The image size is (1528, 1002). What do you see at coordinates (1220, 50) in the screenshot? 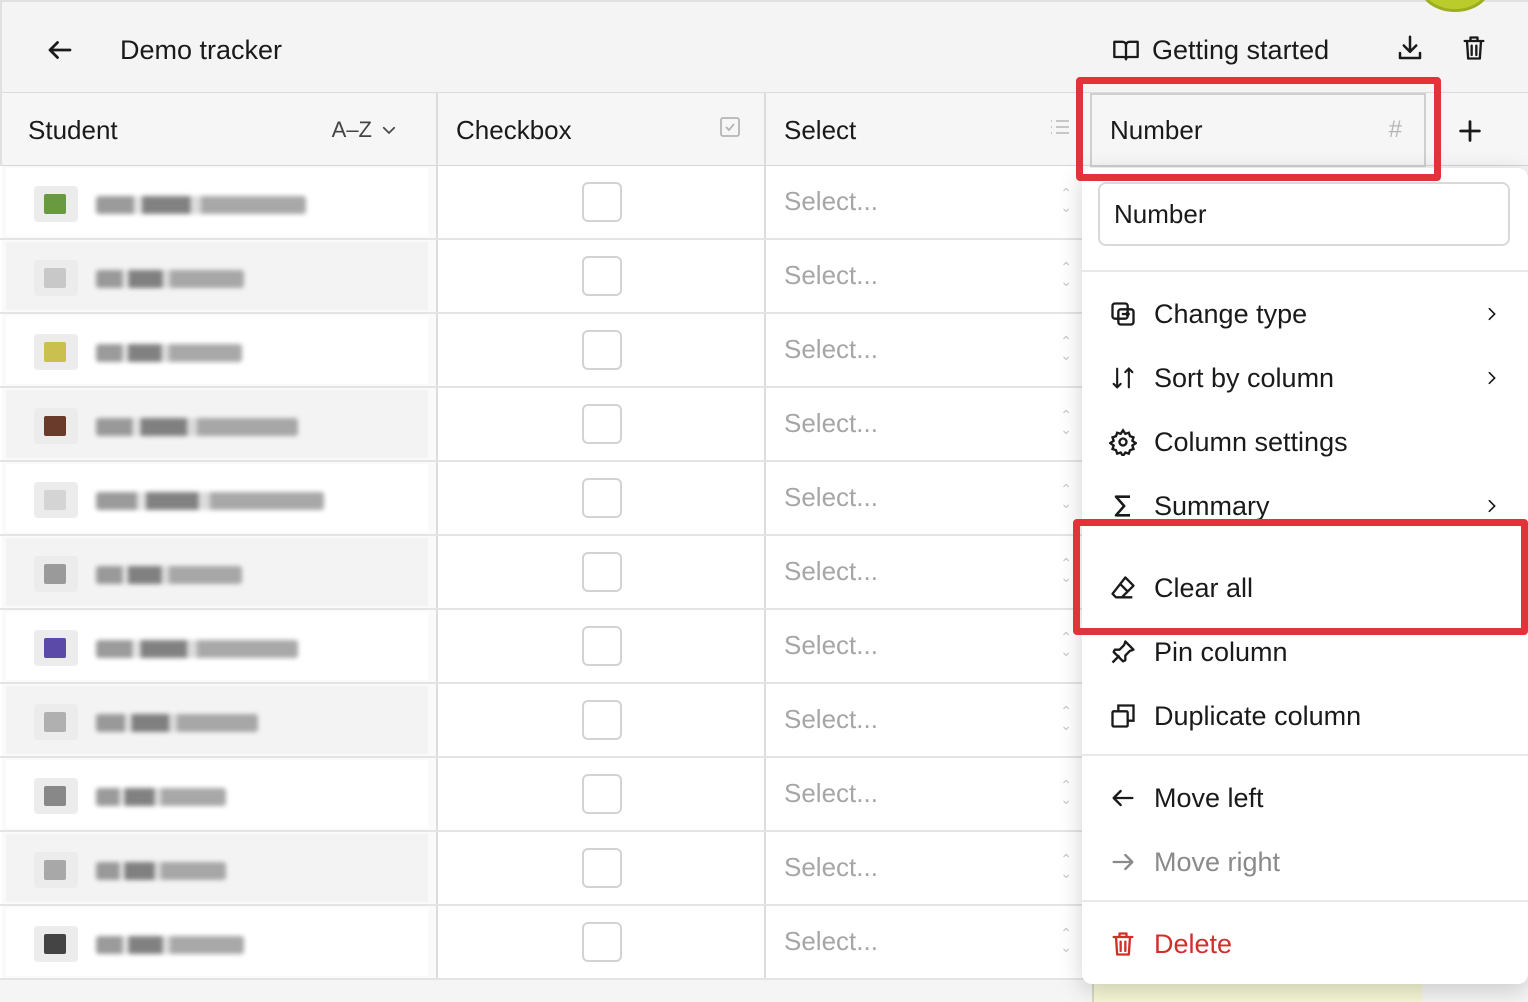
I see `getting-started-link: Getting started` at bounding box center [1220, 50].